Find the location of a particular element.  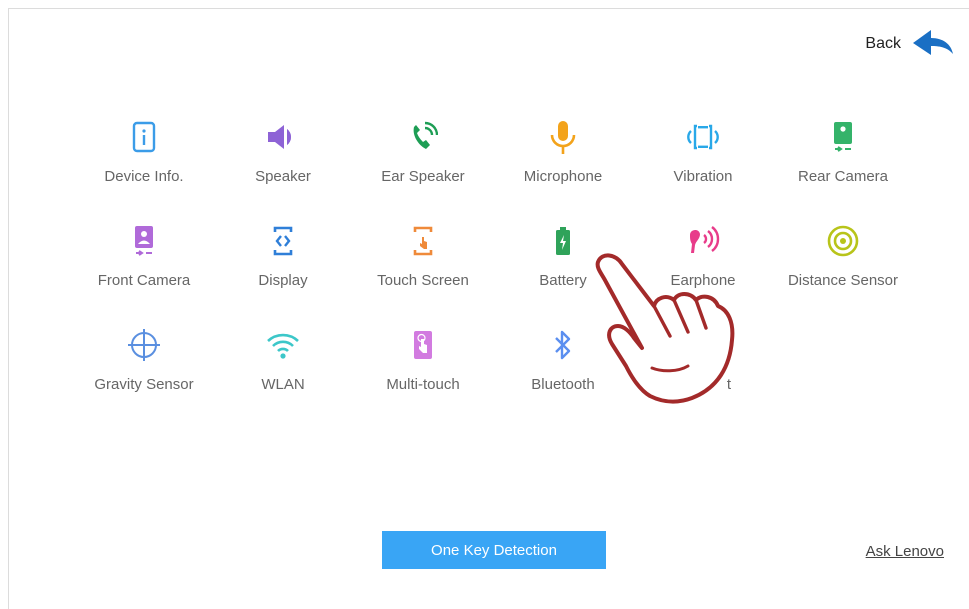

tile-label: Front Camera is located at coordinates (144, 280).